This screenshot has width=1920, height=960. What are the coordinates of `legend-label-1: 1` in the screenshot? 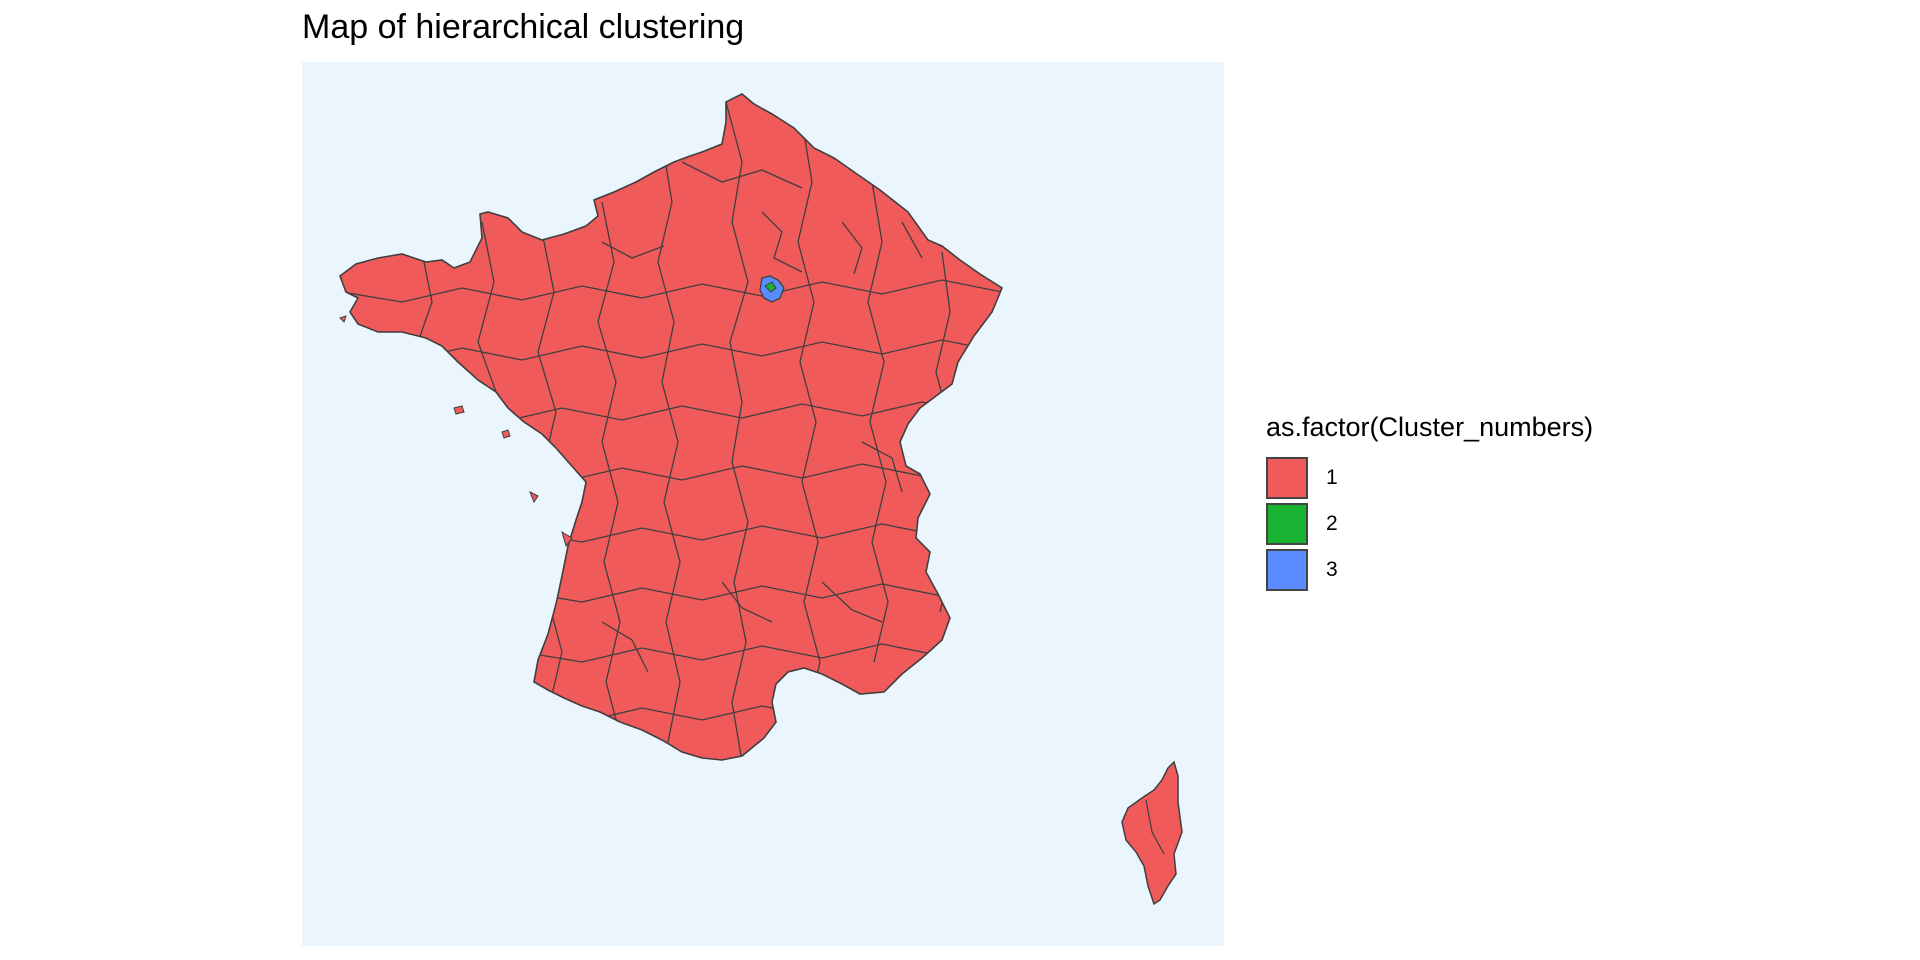 It's located at (1332, 477).